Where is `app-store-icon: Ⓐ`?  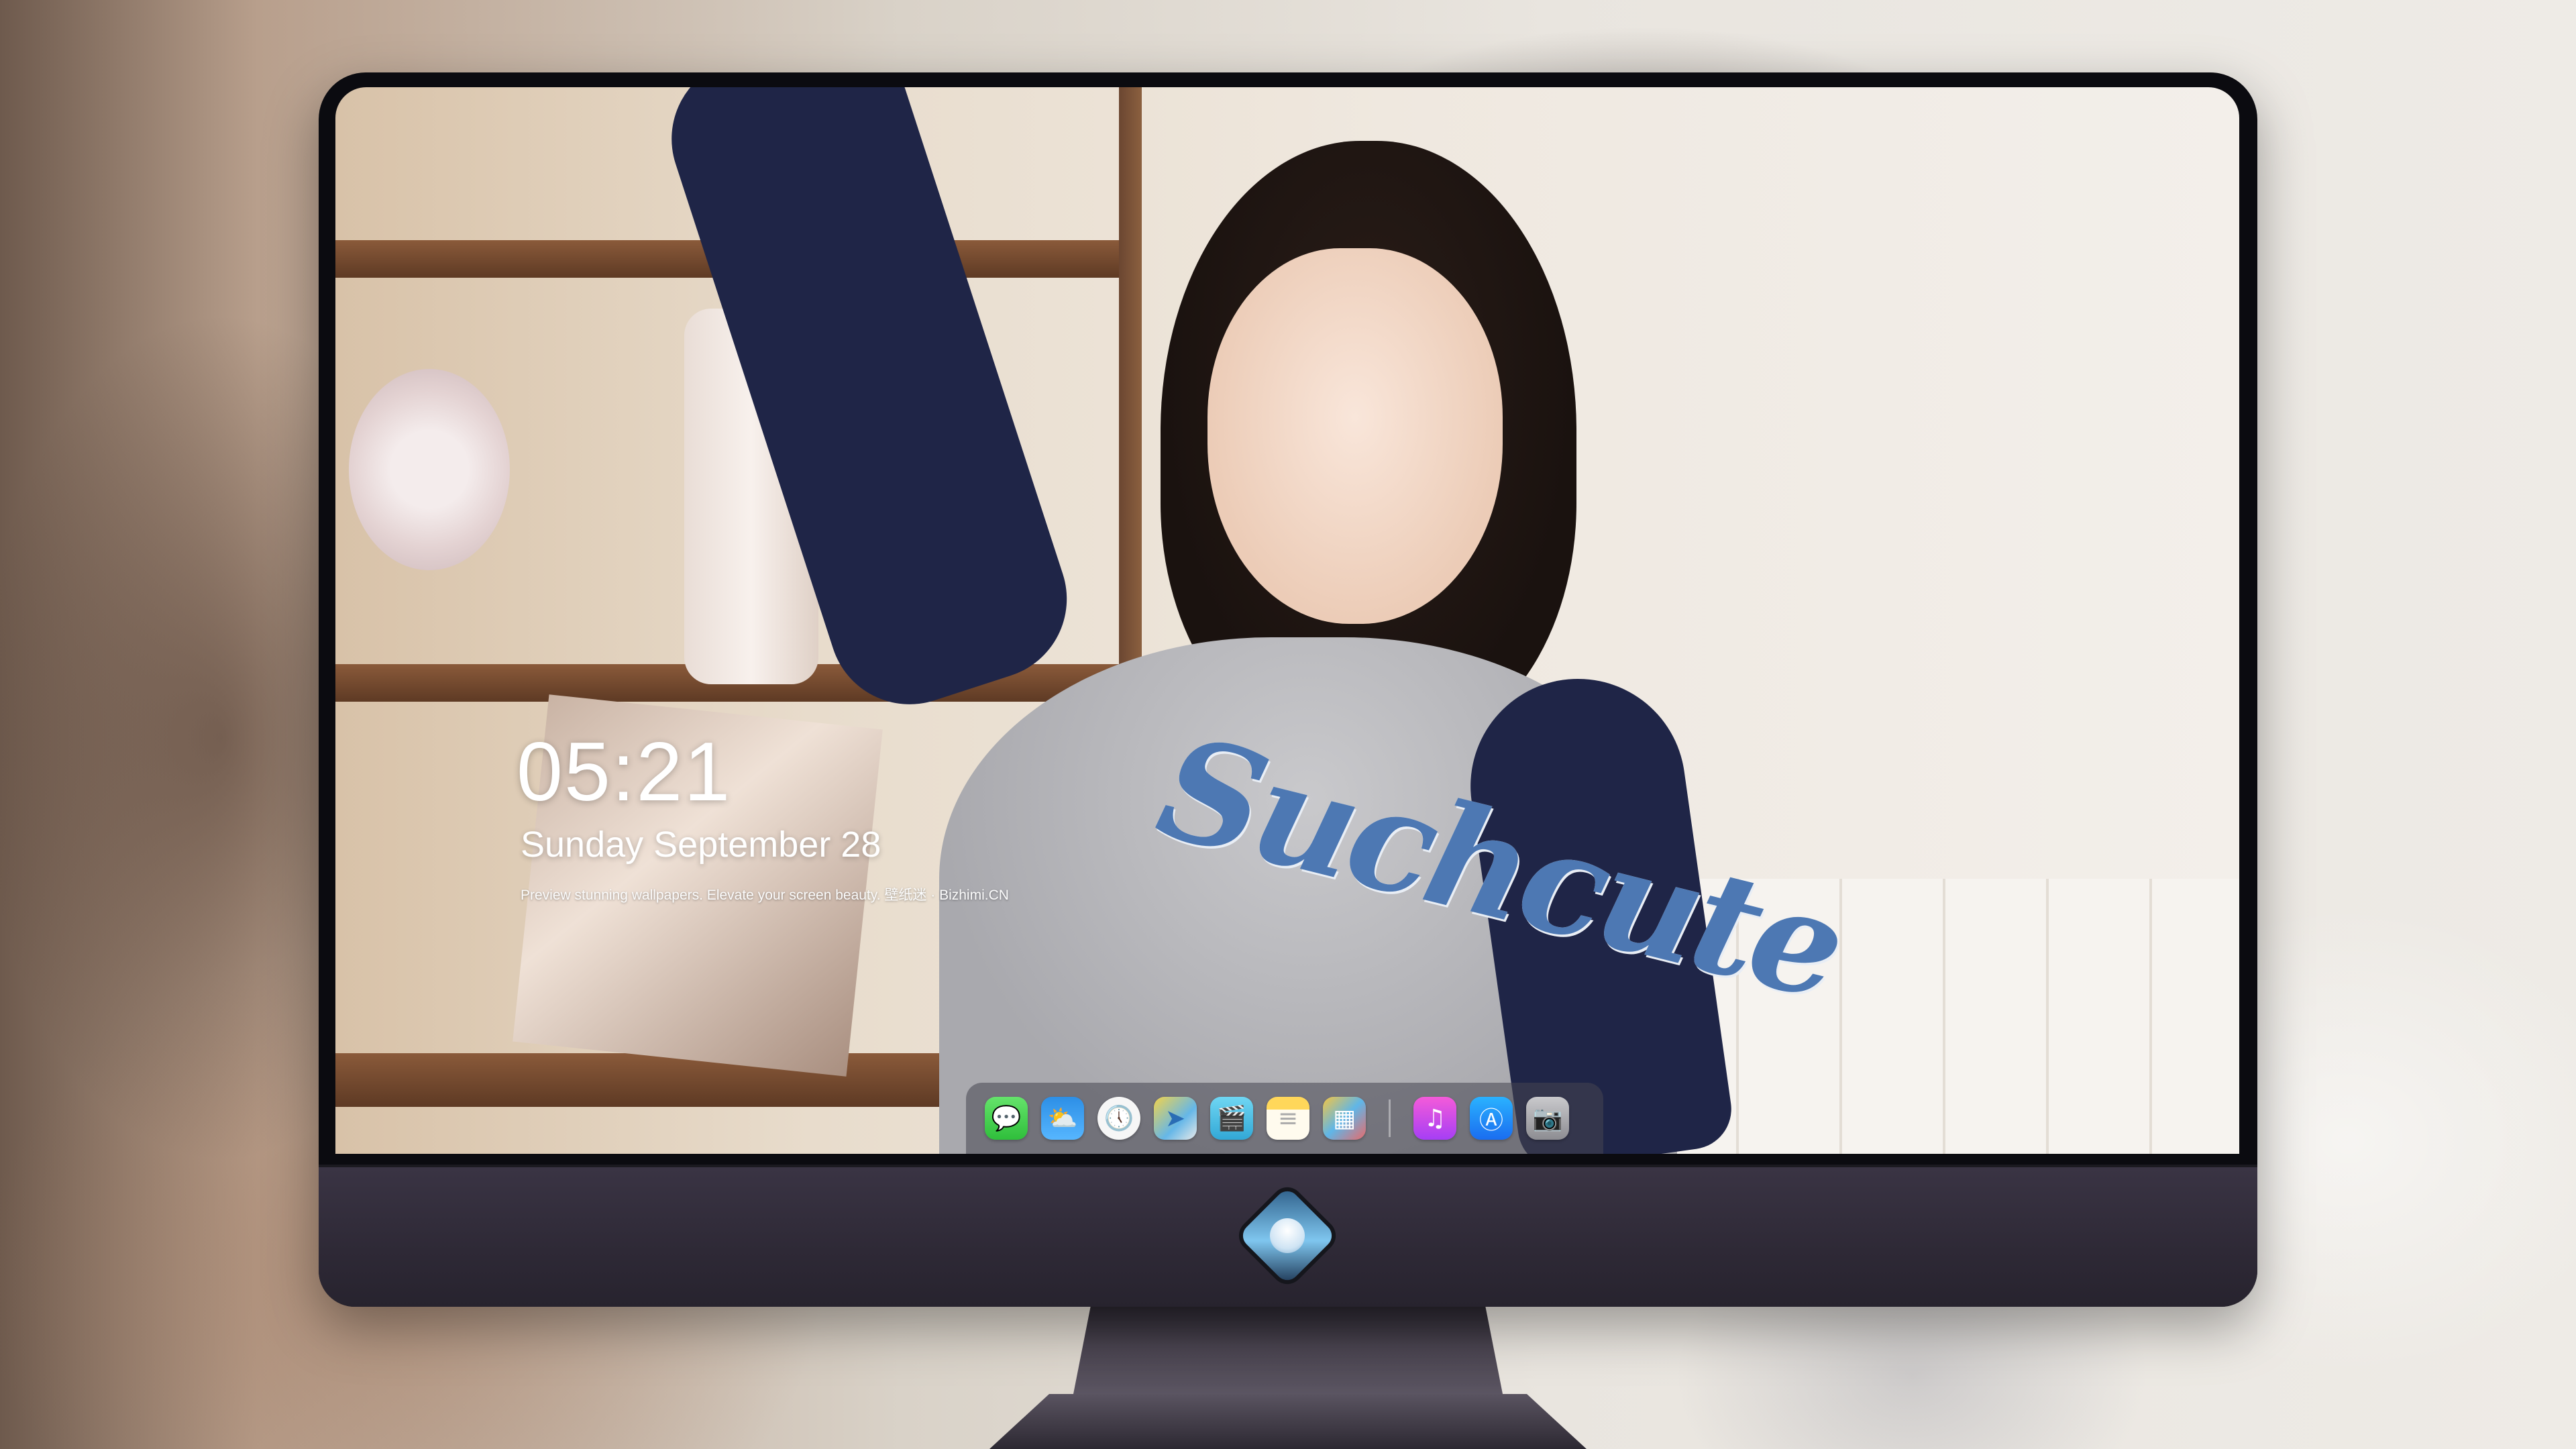 app-store-icon: Ⓐ is located at coordinates (1491, 1118).